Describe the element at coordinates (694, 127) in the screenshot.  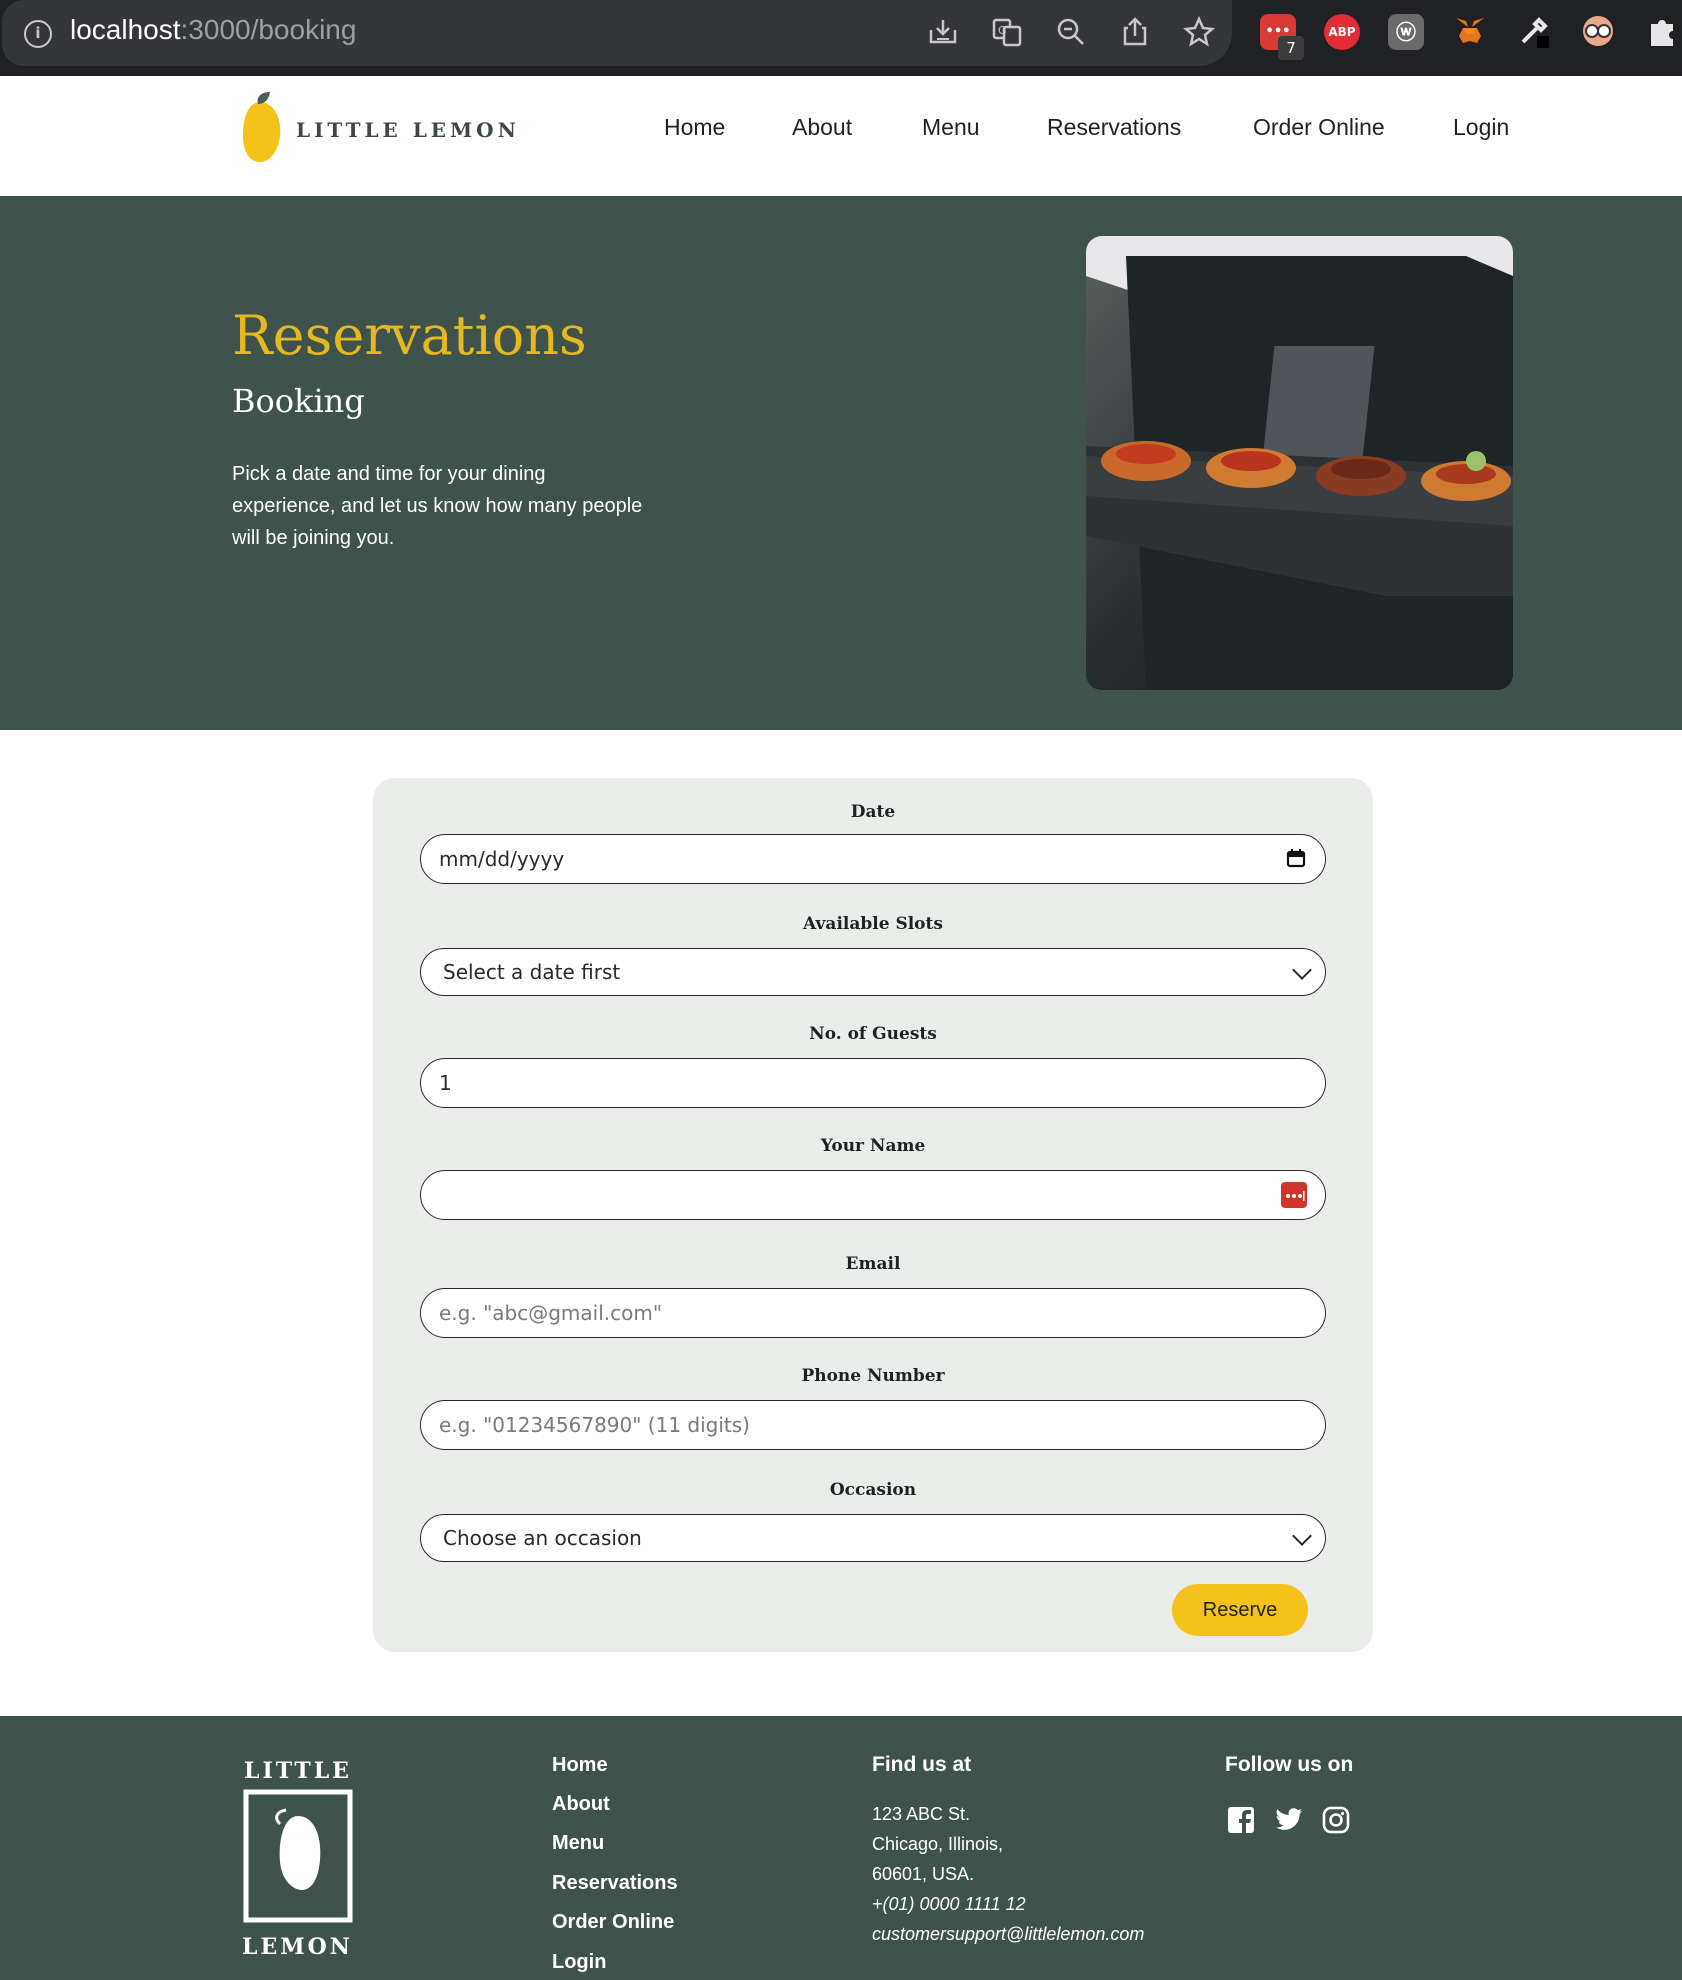
I see `nav-home: Home` at that location.